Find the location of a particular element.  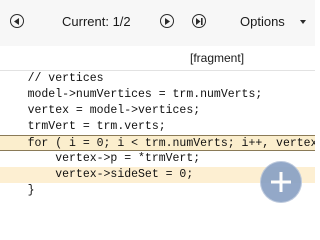

next-button is located at coordinates (167, 21).